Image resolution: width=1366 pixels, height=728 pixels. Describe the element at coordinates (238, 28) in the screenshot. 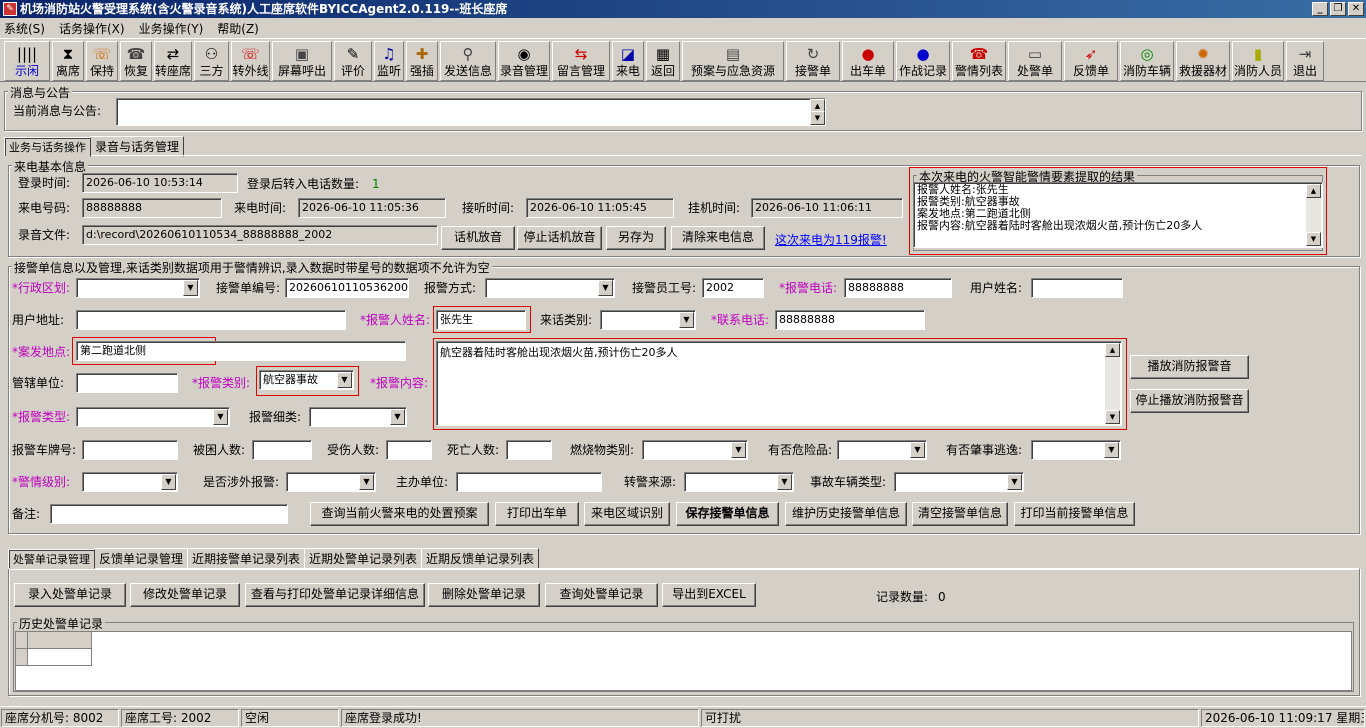

I see `menu-help: 帮助(Z)` at that location.